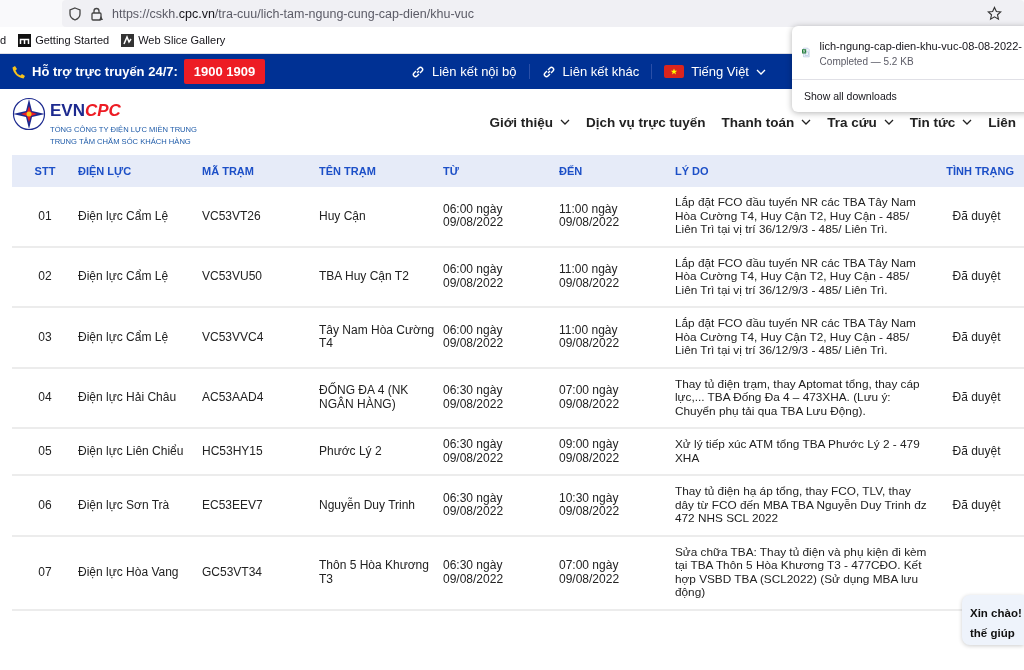 The image size is (1024, 670). Describe the element at coordinates (464, 71) in the screenshot. I see `top-link: Liên kết nội bộ` at that location.